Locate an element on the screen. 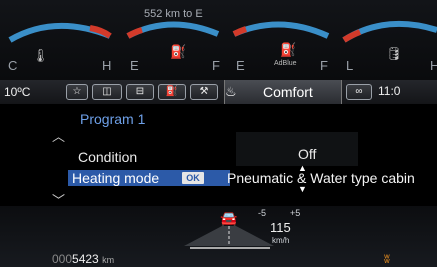 This screenshot has width=437, height=267. temp-hot-label: H is located at coordinates (107, 65).